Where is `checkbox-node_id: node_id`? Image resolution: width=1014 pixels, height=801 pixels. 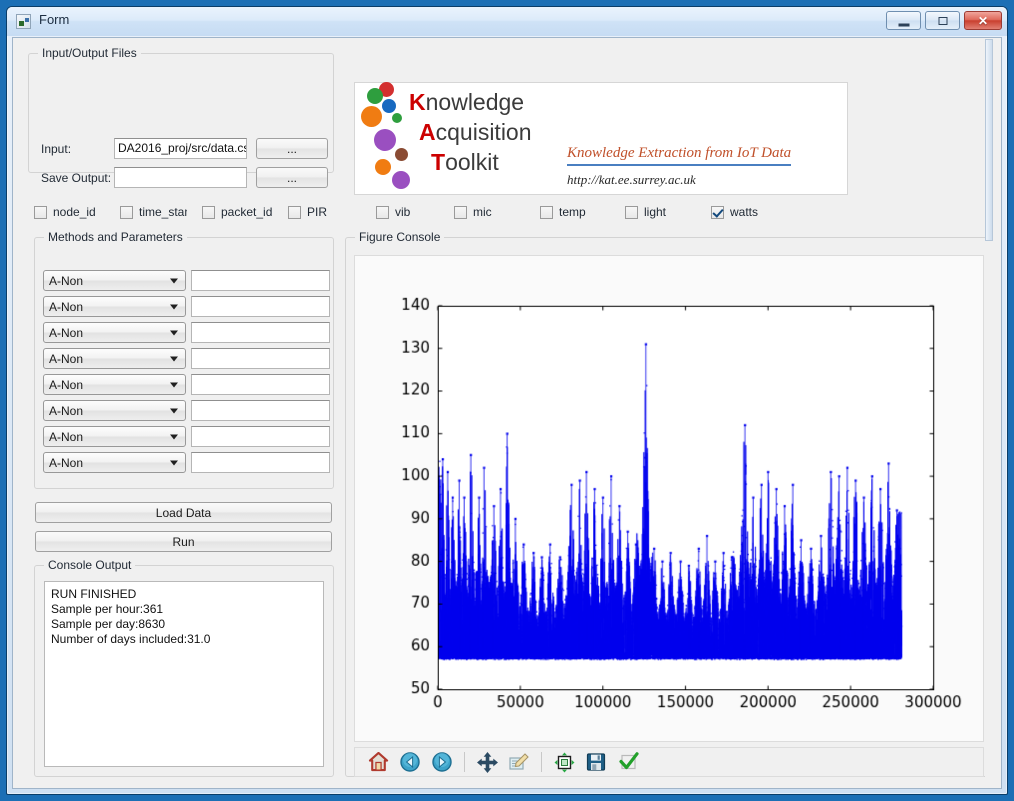
checkbox-node_id: node_id is located at coordinates (65, 212).